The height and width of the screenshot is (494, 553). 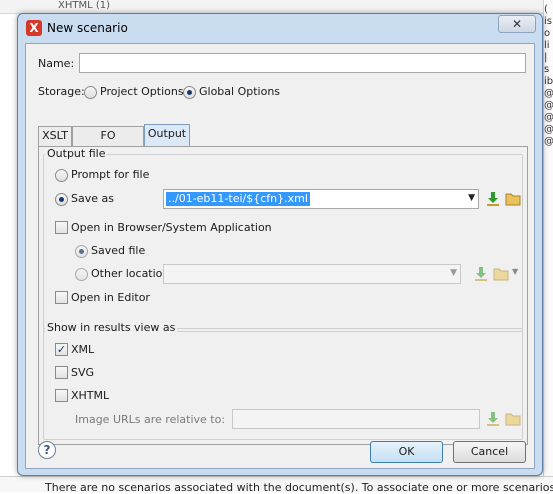 I want to click on close-button: ✕, so click(x=517, y=24).